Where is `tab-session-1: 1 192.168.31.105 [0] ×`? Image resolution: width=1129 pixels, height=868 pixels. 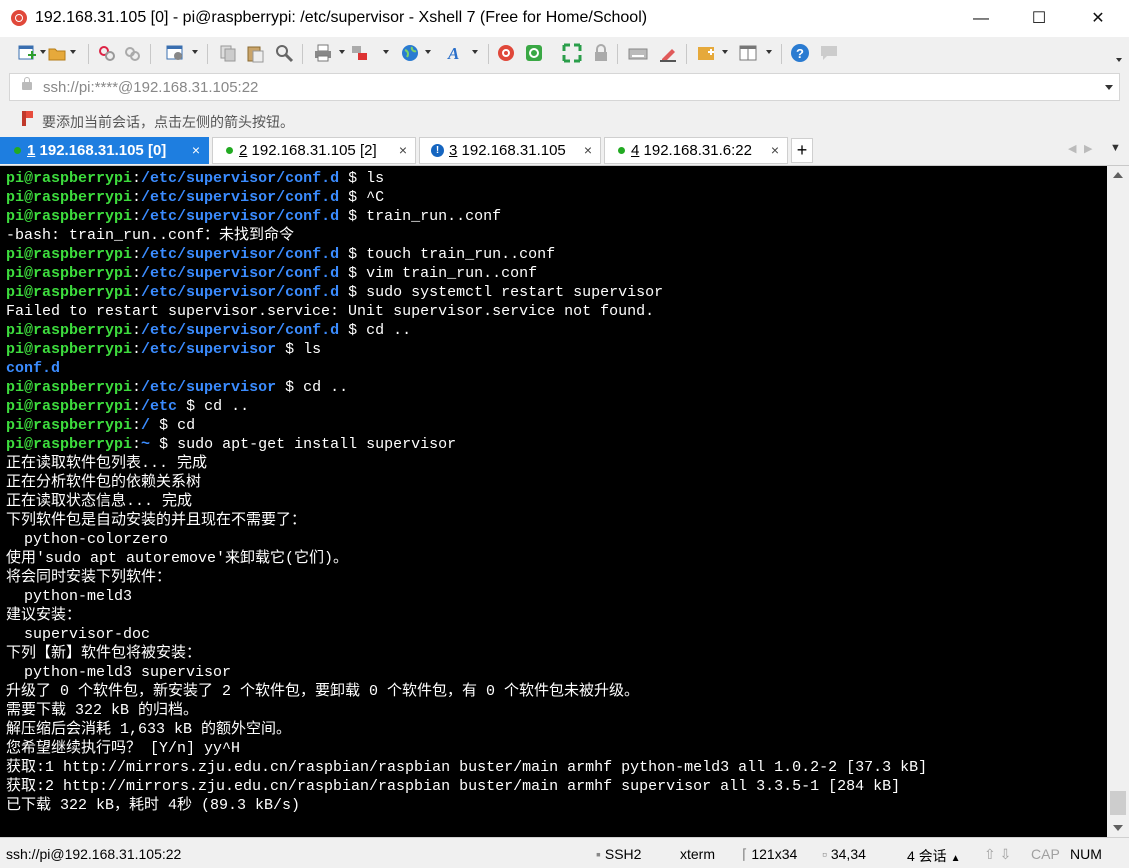 tab-session-1: 1 192.168.31.105 [0] × is located at coordinates (104, 150).